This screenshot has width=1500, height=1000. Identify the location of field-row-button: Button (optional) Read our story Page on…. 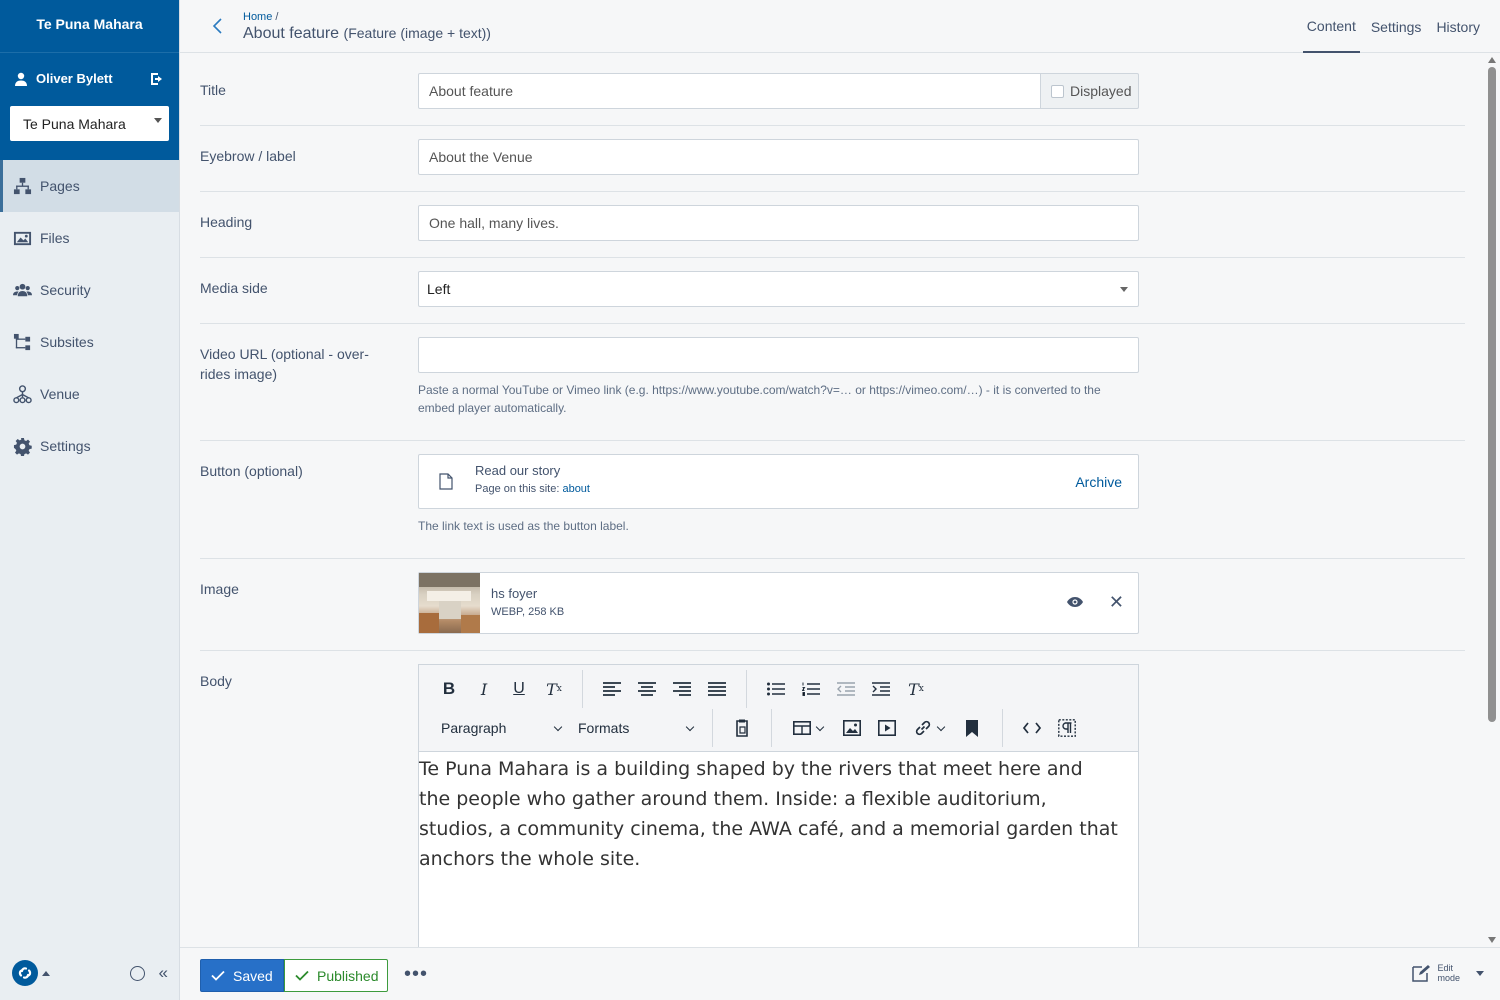
(832, 500).